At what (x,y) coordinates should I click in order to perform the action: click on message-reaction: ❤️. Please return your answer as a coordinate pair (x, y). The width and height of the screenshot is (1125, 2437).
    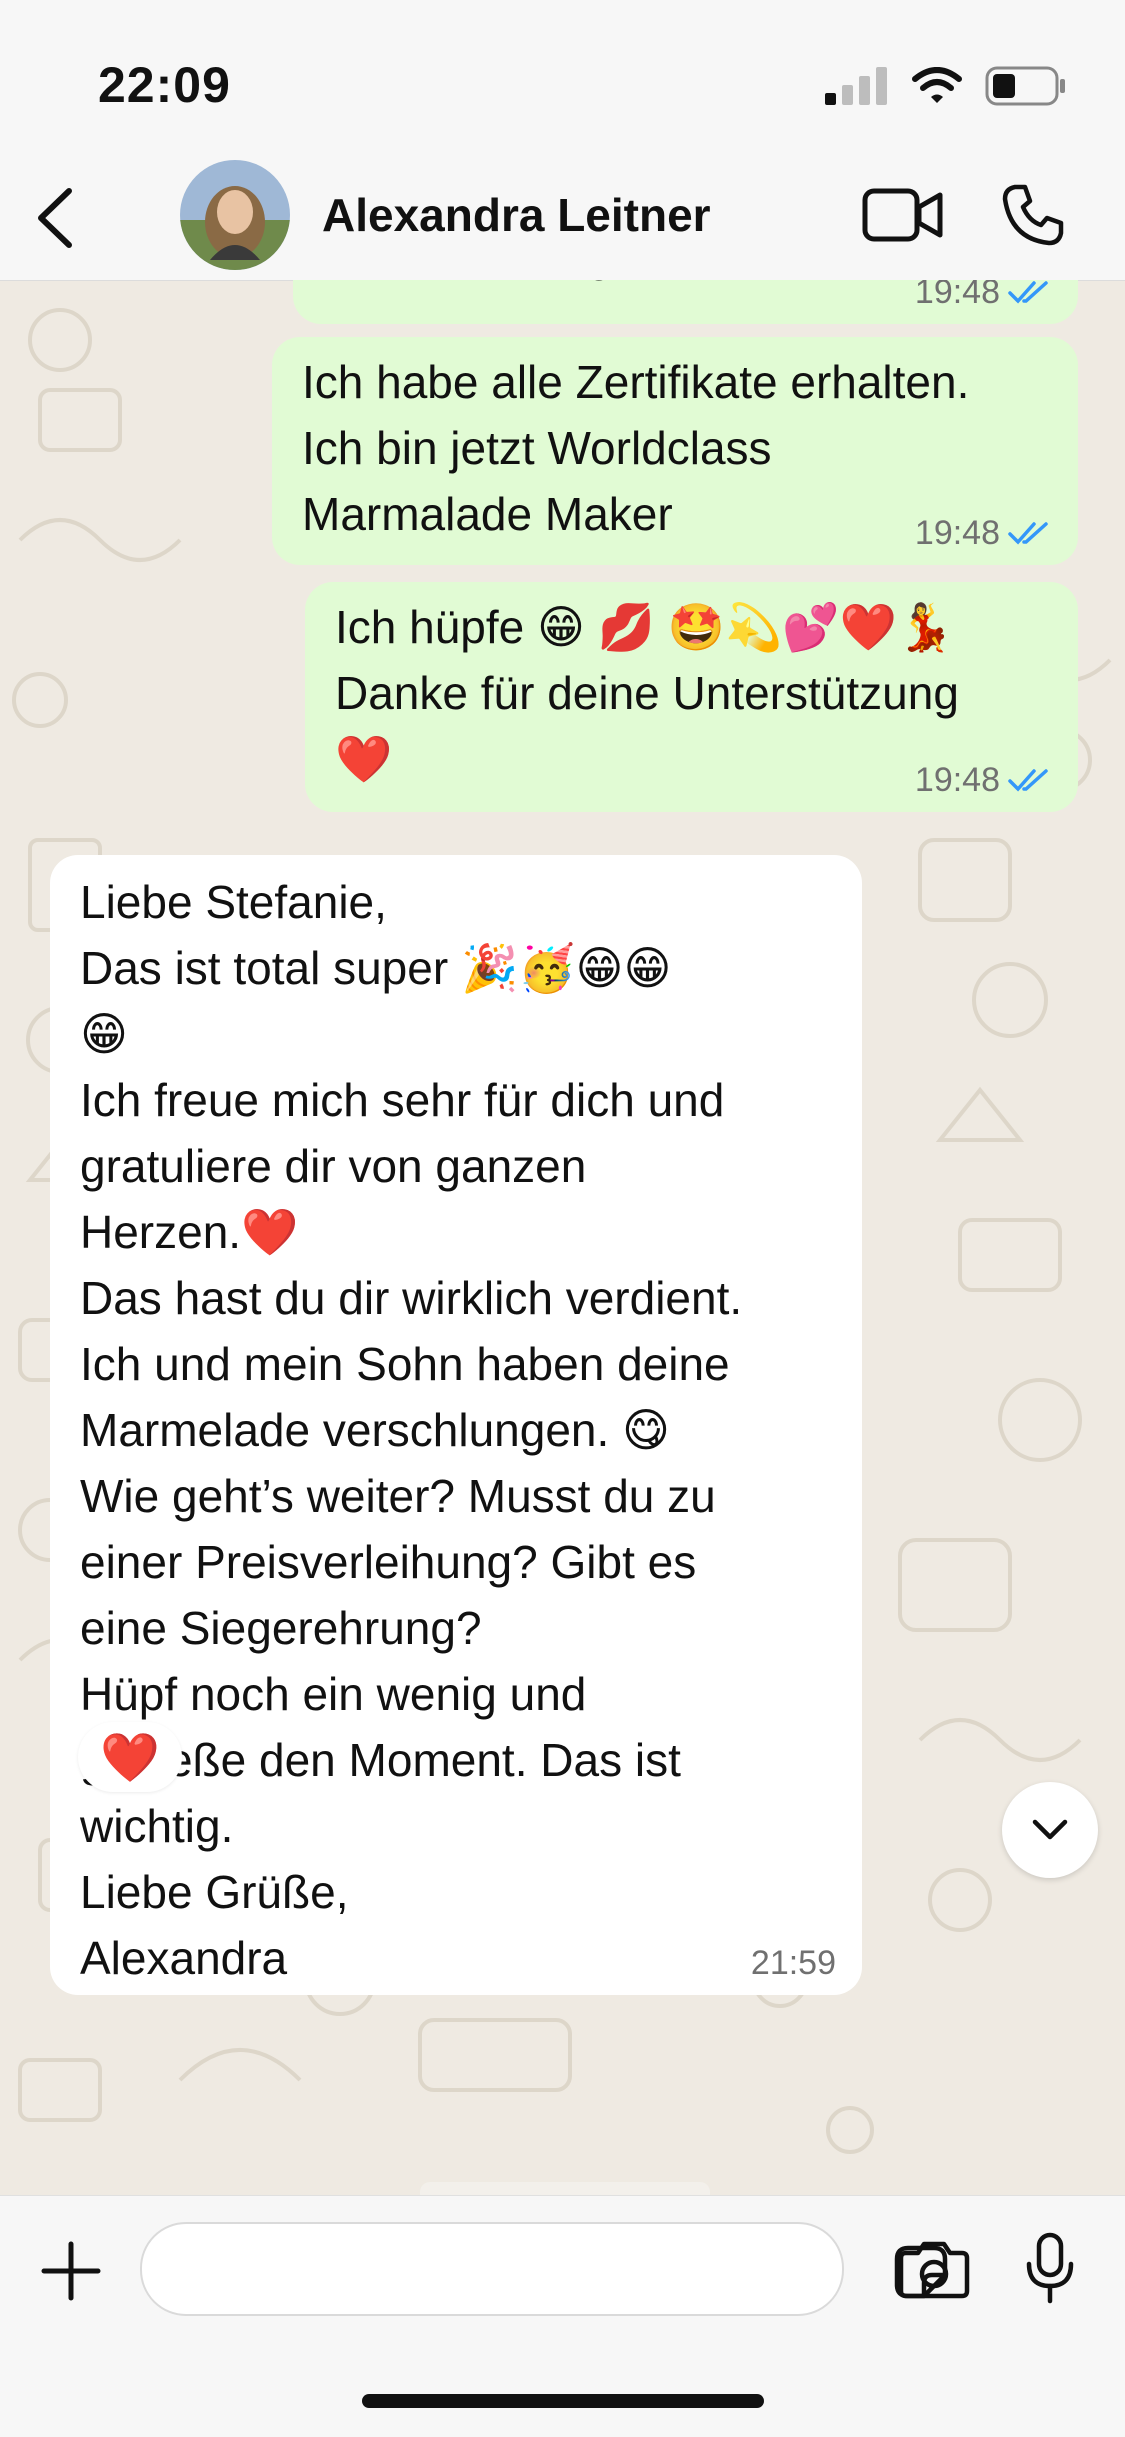
    Looking at the image, I should click on (130, 1757).